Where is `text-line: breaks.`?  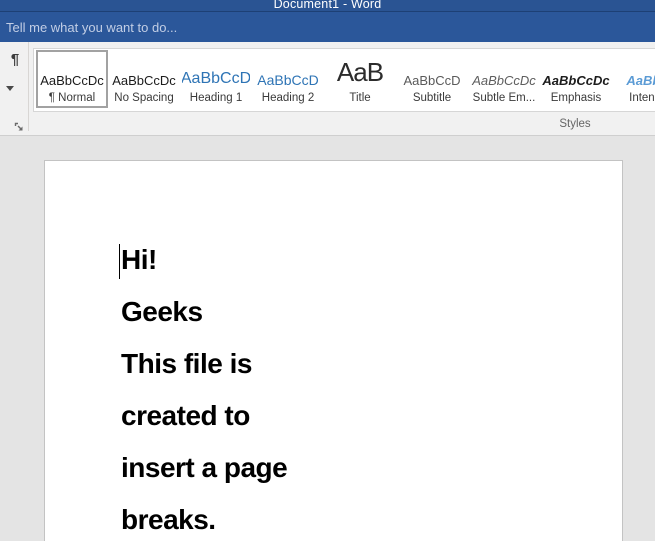 text-line: breaks. is located at coordinates (168, 519).